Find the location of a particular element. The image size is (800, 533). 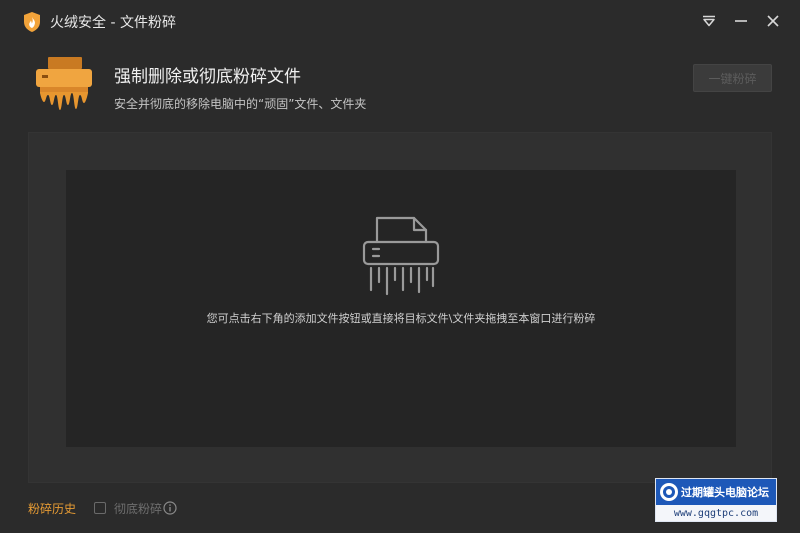

info-icon is located at coordinates (170, 508).